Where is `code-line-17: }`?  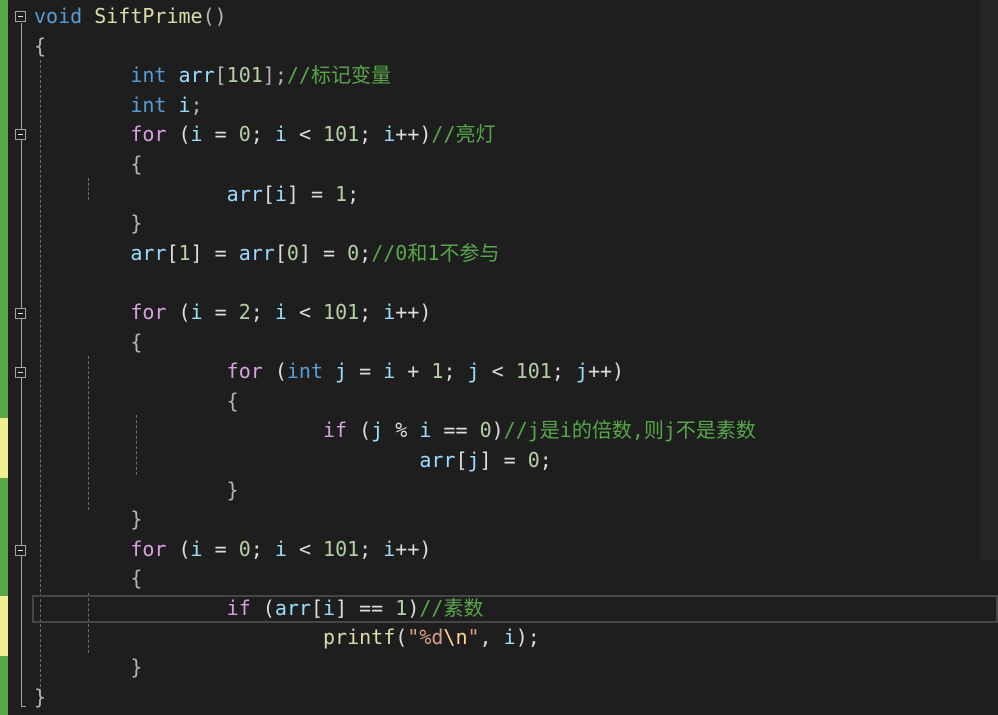 code-line-17: } is located at coordinates (507, 491).